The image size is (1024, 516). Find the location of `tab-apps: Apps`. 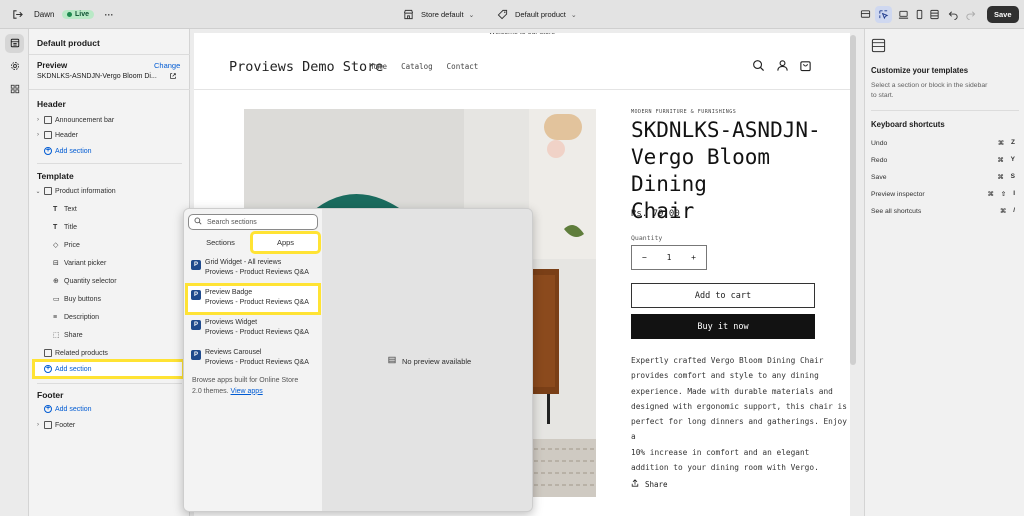

tab-apps: Apps is located at coordinates (285, 242).